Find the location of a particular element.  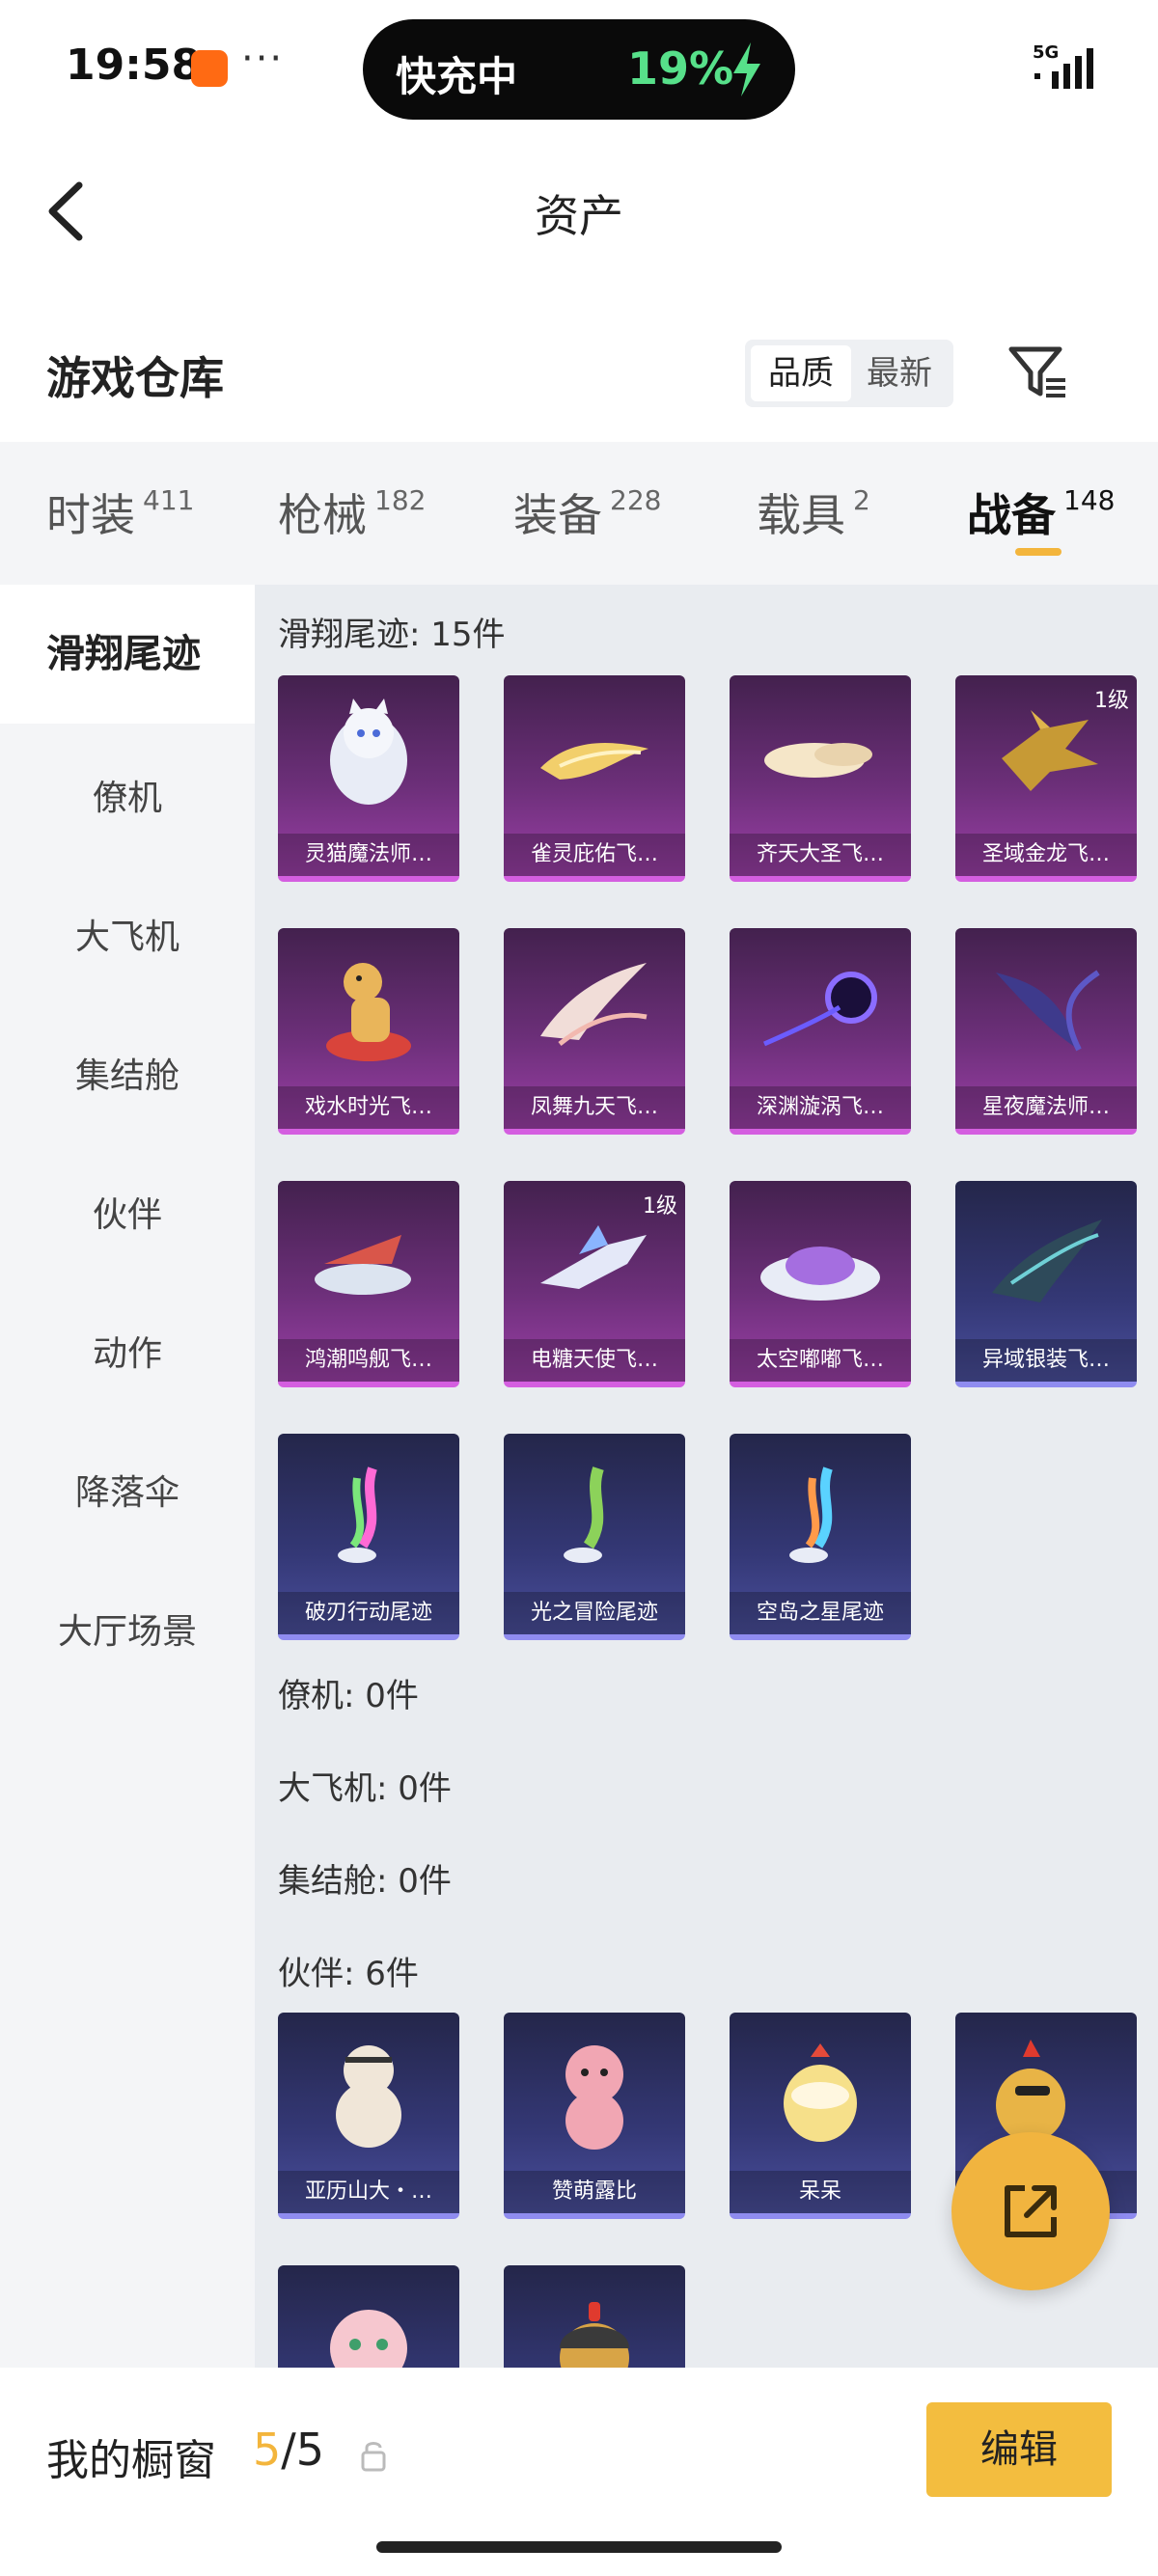

item-name: 赞萌露比 is located at coordinates (594, 2192).